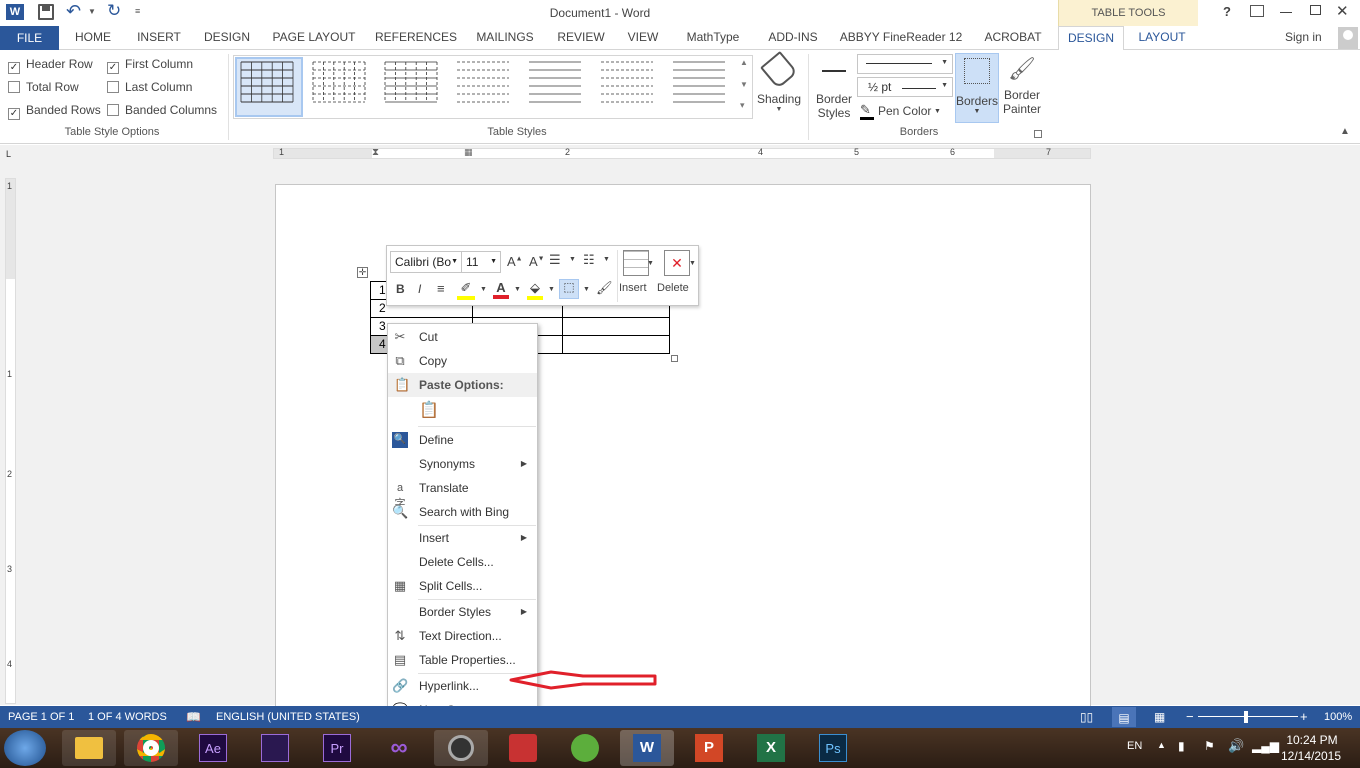  Describe the element at coordinates (616, 326) in the screenshot. I see `table-cell` at that location.